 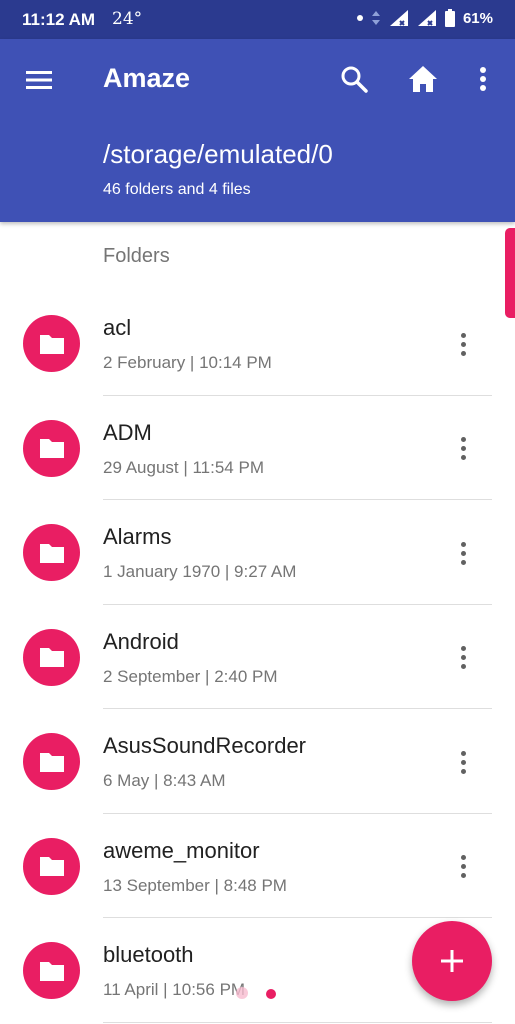 What do you see at coordinates (147, 78) in the screenshot?
I see `app-title: Amaze` at bounding box center [147, 78].